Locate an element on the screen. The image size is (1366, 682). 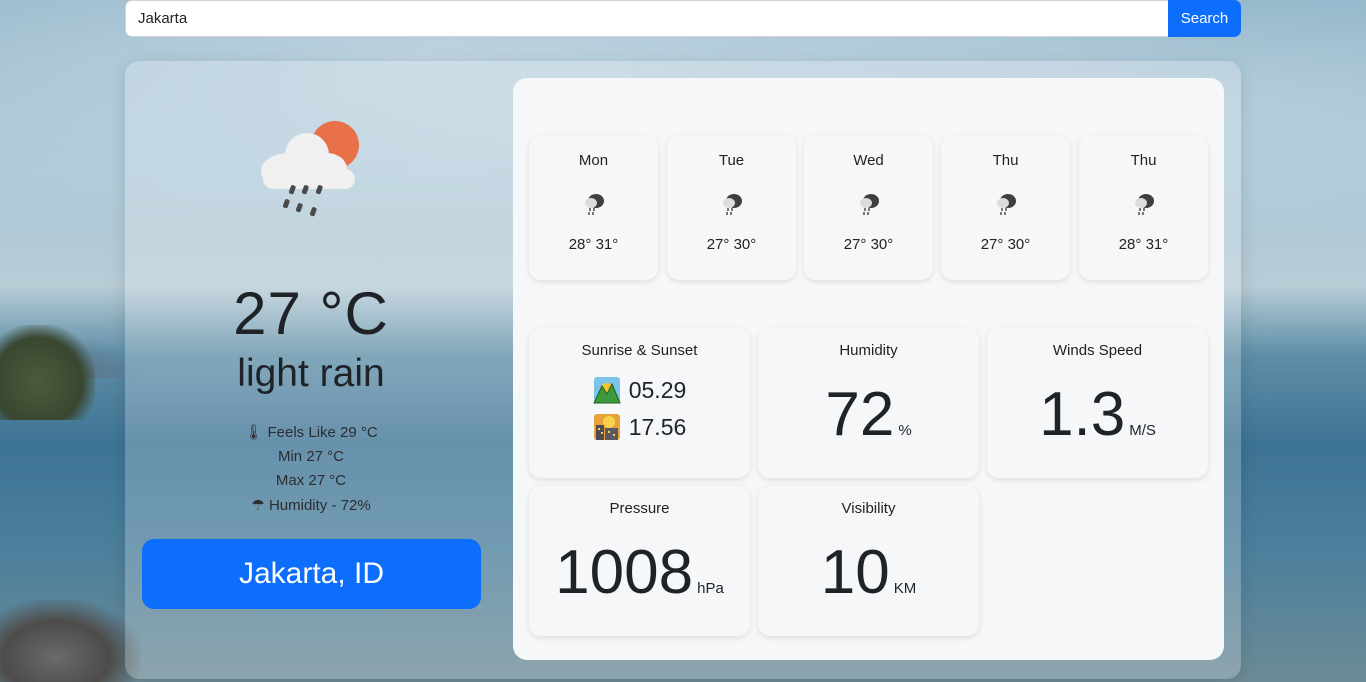
feels-like-row: 🌡 Feels Like 29 °C is located at coordinates (311, 432).